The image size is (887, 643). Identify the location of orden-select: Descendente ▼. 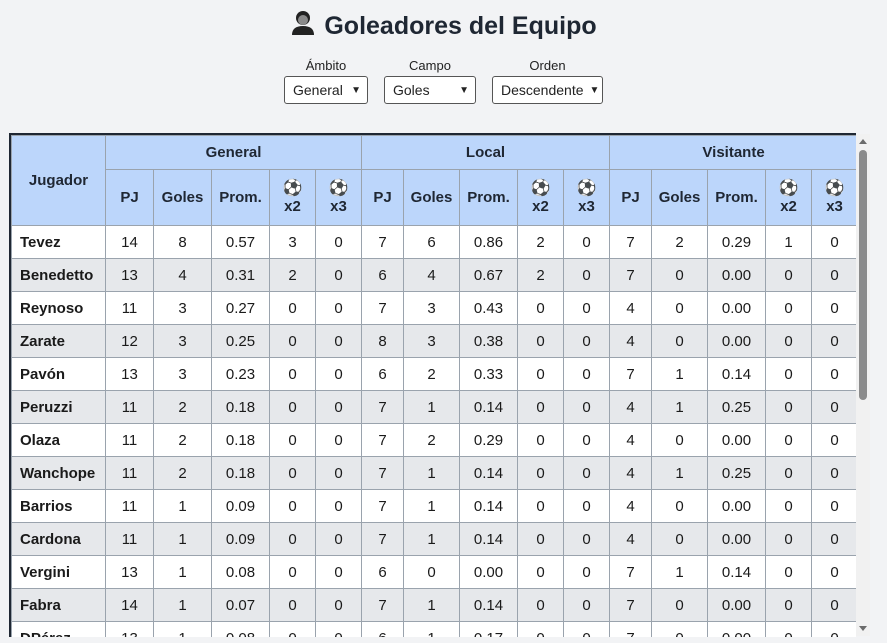
(547, 90).